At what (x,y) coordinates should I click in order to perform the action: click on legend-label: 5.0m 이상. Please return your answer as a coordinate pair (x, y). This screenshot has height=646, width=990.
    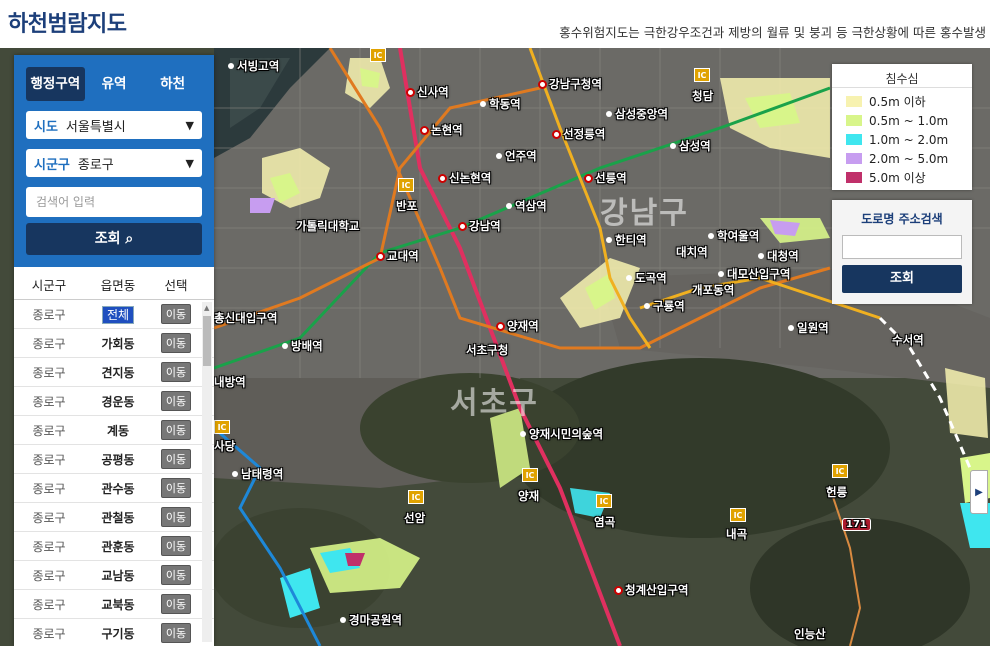
    Looking at the image, I should click on (897, 178).